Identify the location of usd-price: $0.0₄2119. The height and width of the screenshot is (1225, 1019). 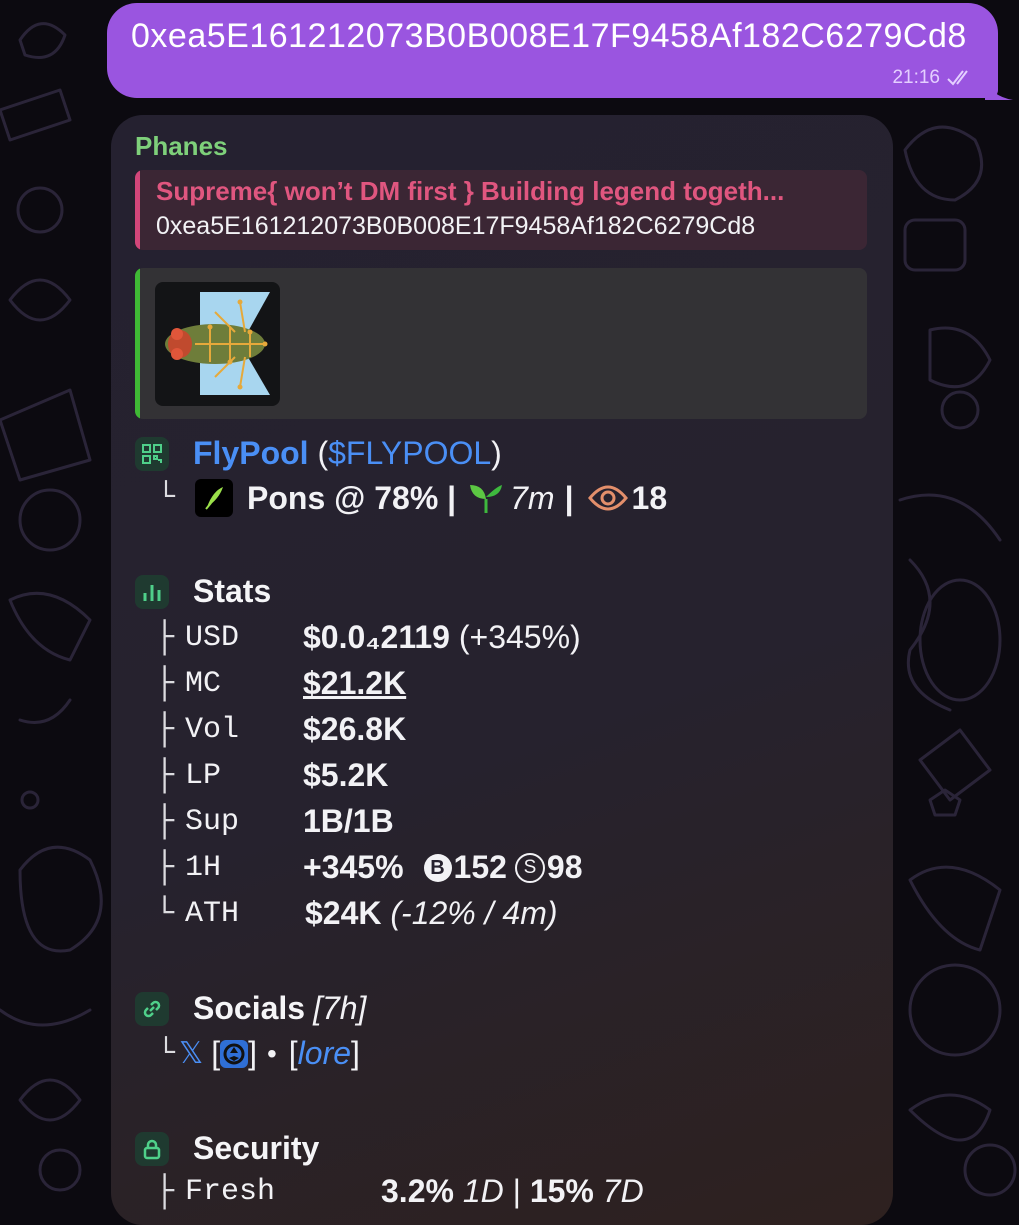
(376, 637).